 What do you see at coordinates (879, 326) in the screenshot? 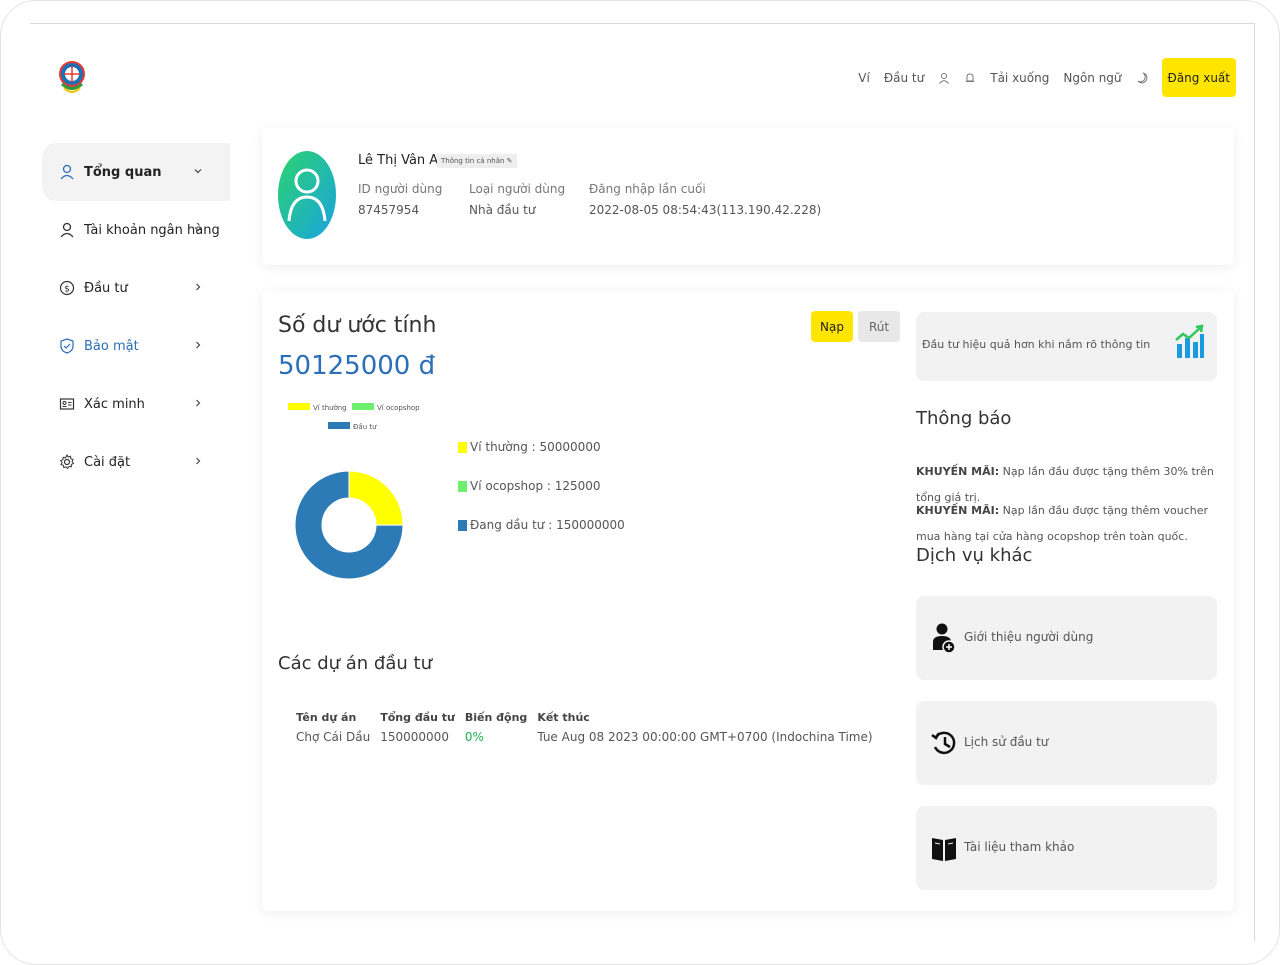
I see `withdraw-button: Rút` at bounding box center [879, 326].